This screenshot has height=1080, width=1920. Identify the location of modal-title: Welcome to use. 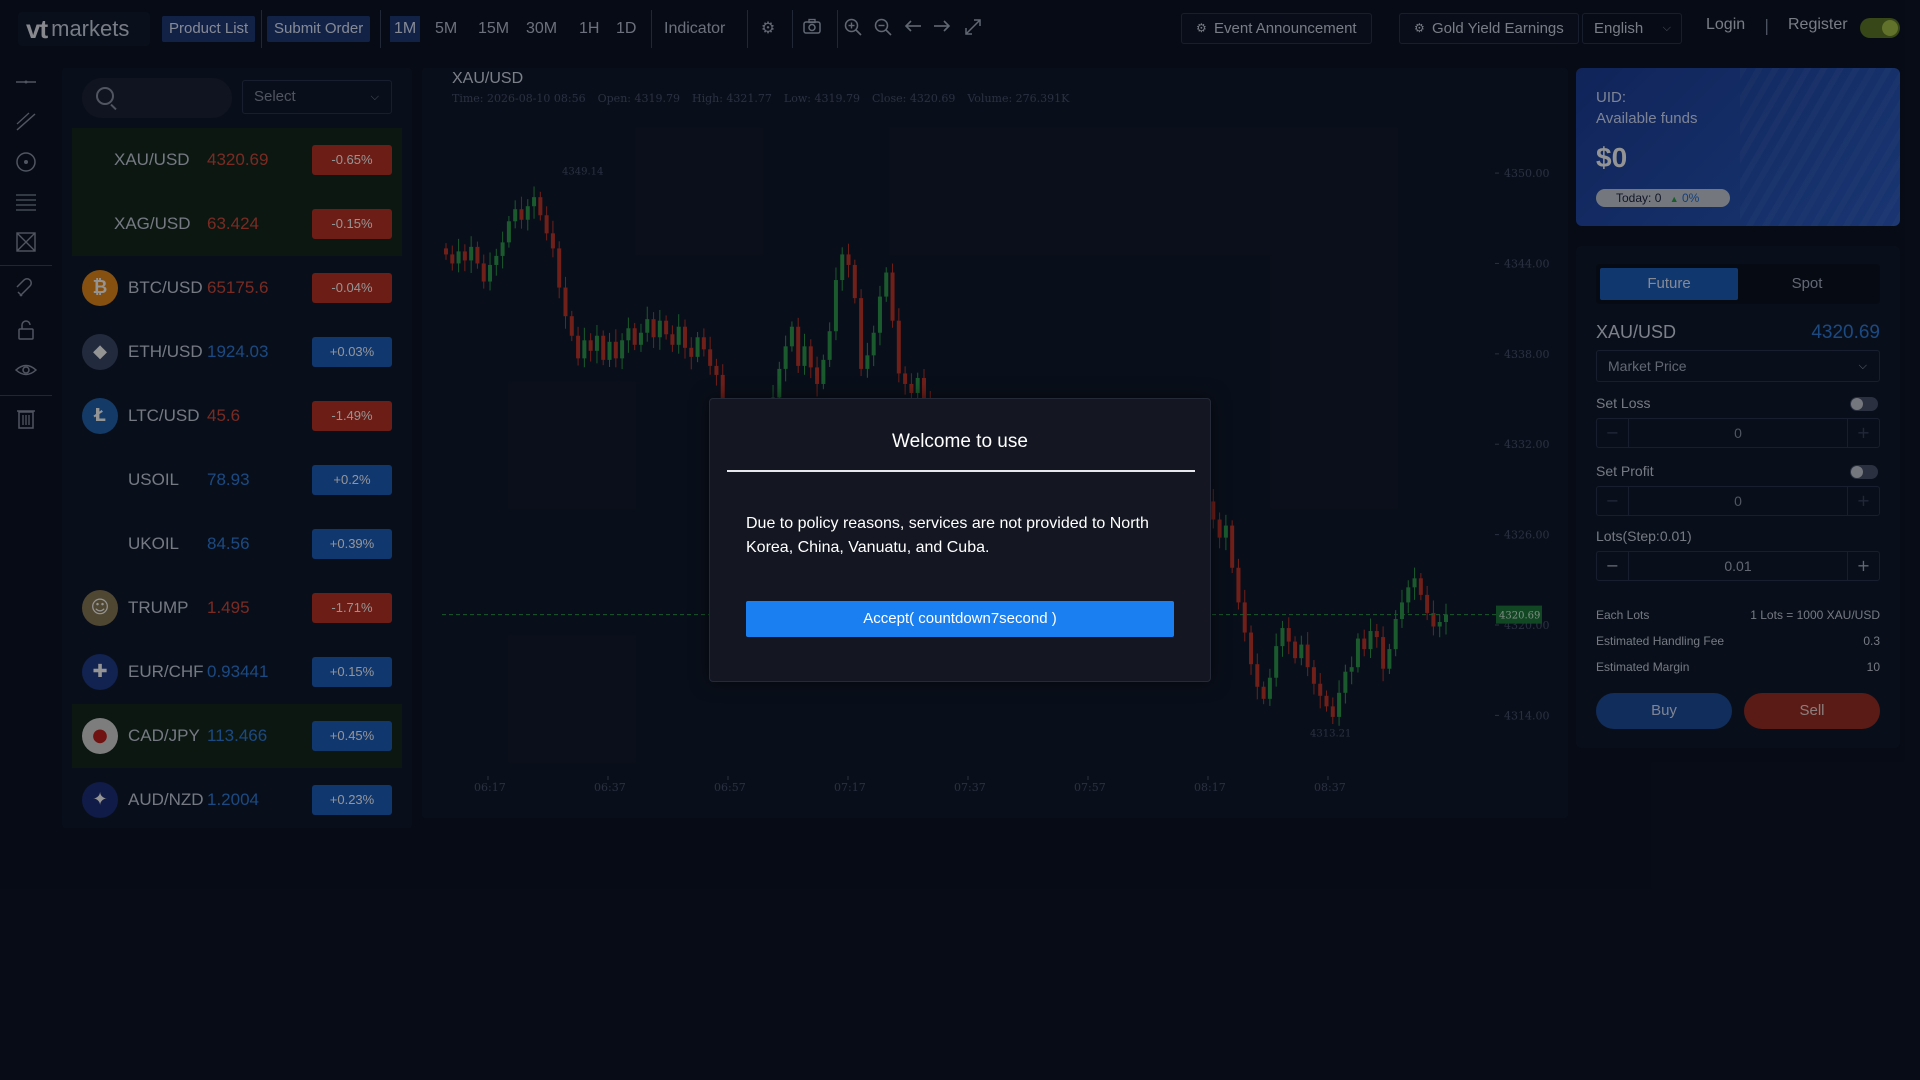
(960, 441).